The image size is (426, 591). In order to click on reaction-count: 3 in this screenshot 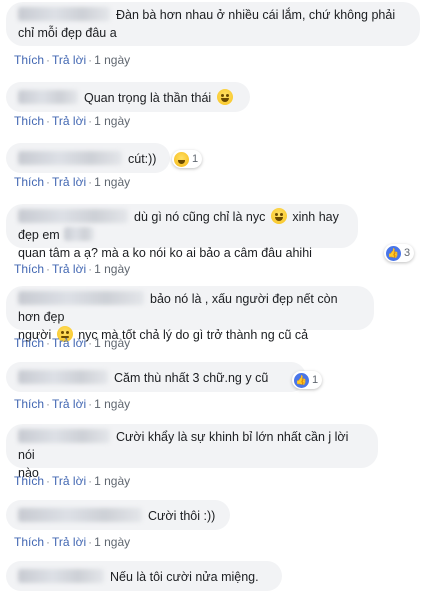, I will do `click(407, 253)`.